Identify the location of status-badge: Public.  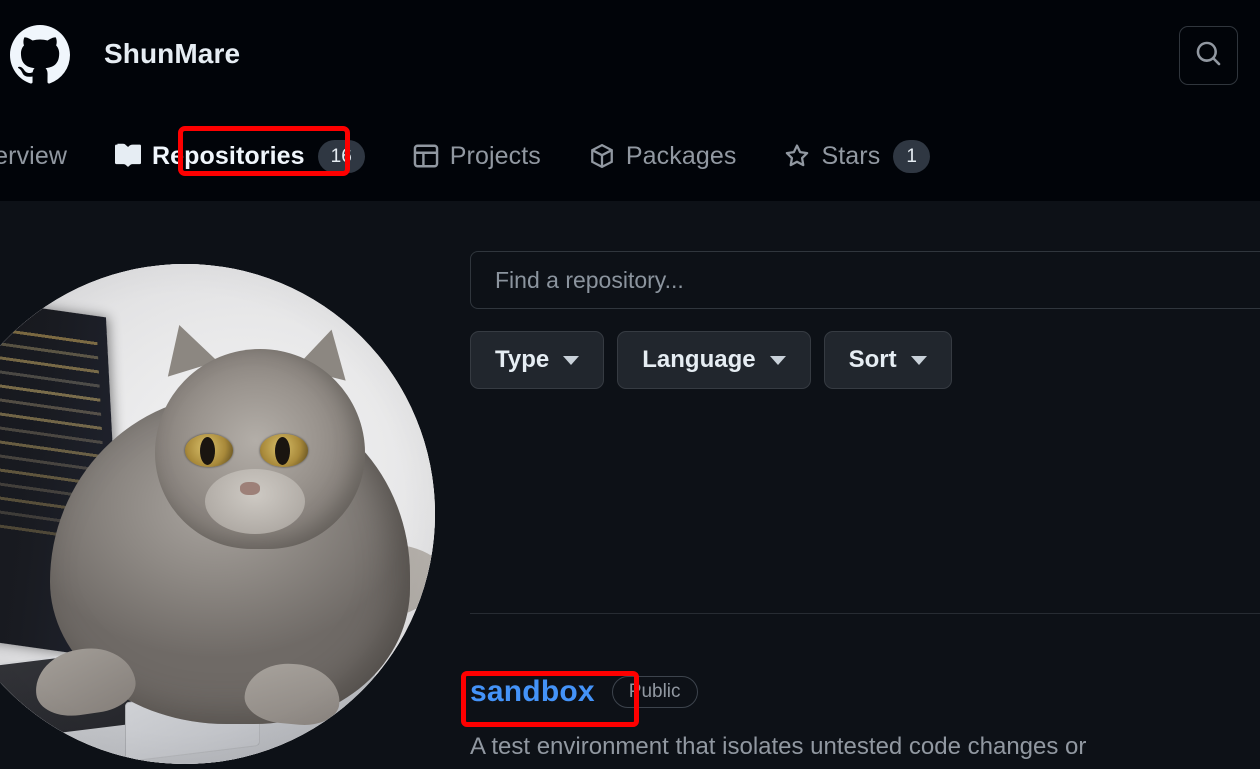
(654, 692).